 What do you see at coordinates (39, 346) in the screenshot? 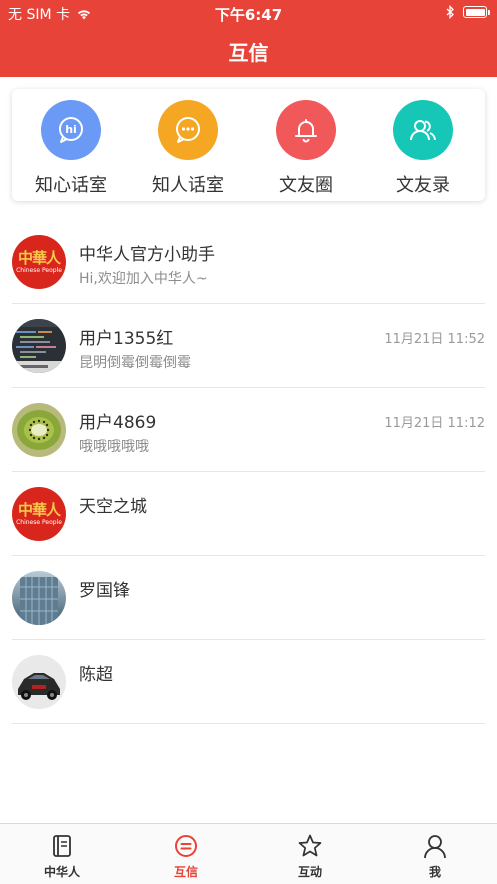
I see `screen-photo-avatar` at bounding box center [39, 346].